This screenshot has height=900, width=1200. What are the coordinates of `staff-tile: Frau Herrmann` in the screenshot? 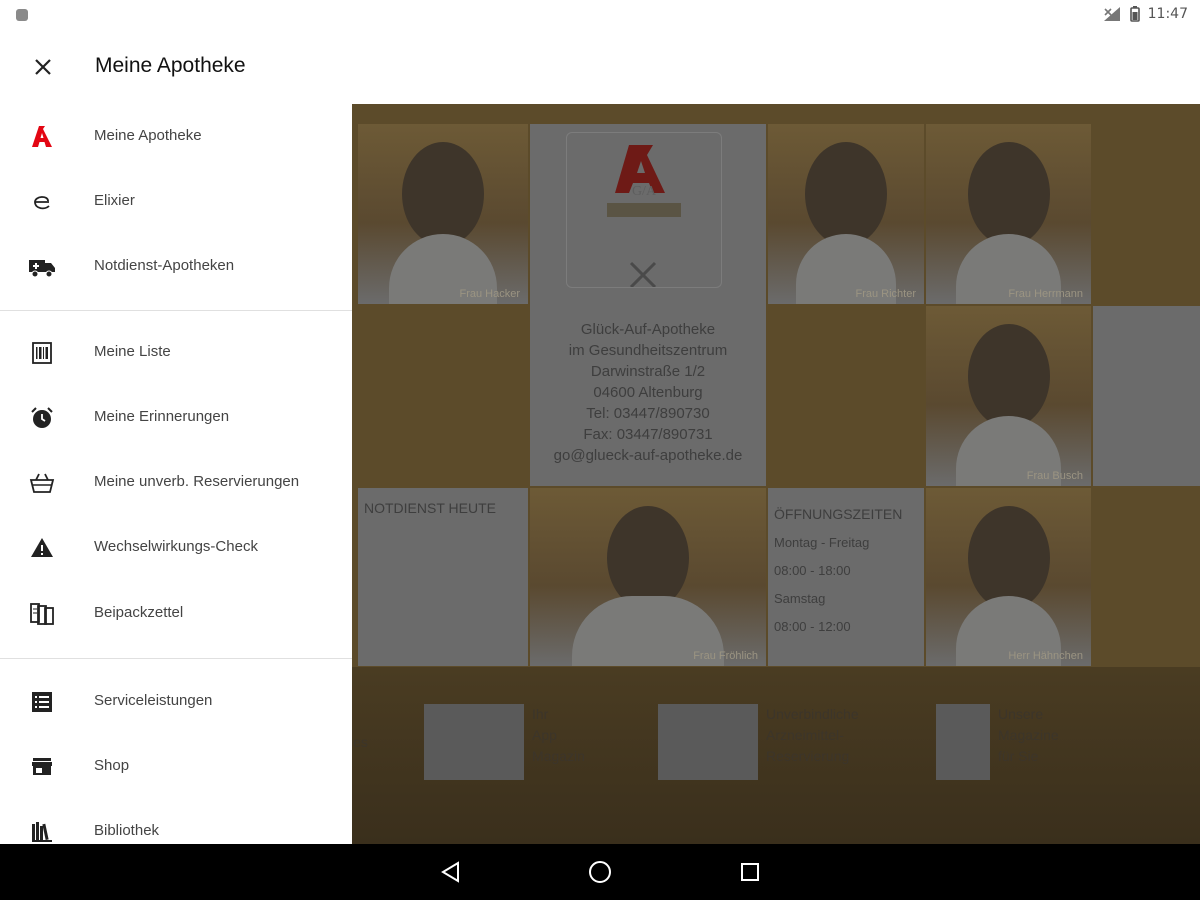 It's located at (1008, 214).